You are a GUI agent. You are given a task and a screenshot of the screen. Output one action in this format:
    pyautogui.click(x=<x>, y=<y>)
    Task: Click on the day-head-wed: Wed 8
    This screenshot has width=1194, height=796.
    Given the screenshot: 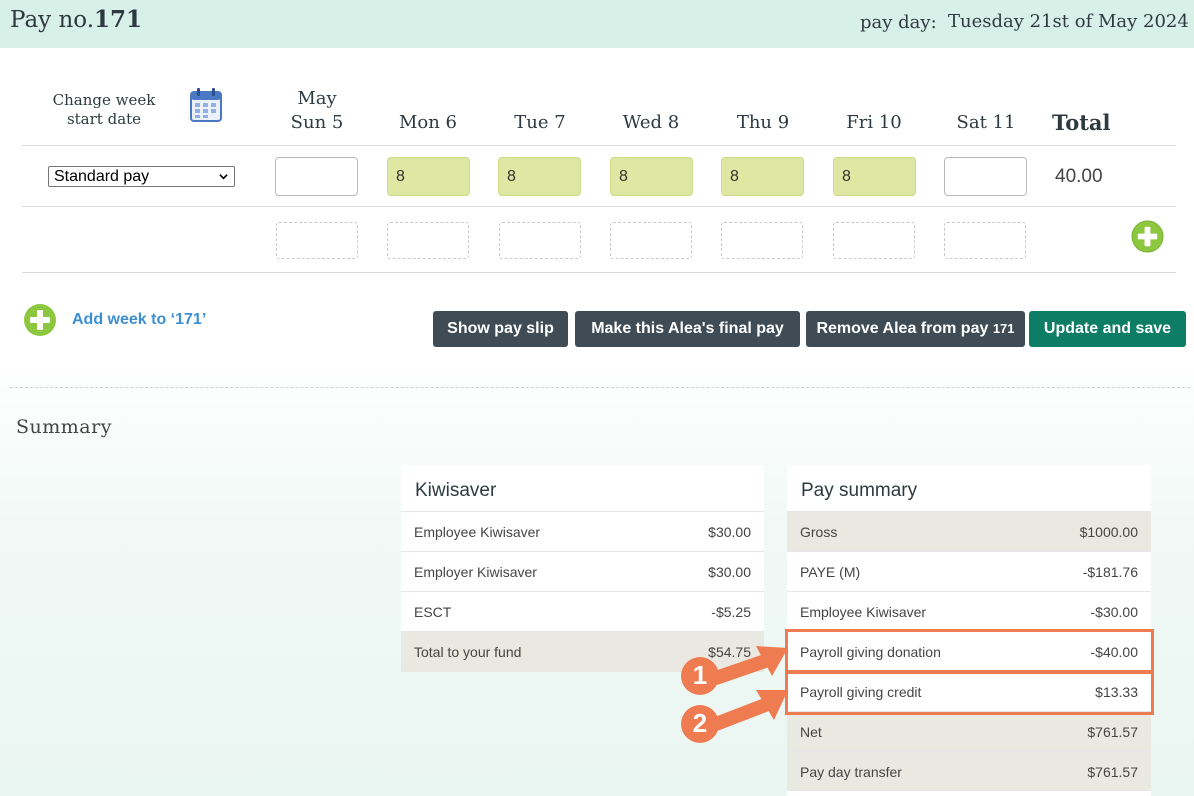 What is the action you would take?
    pyautogui.click(x=651, y=122)
    